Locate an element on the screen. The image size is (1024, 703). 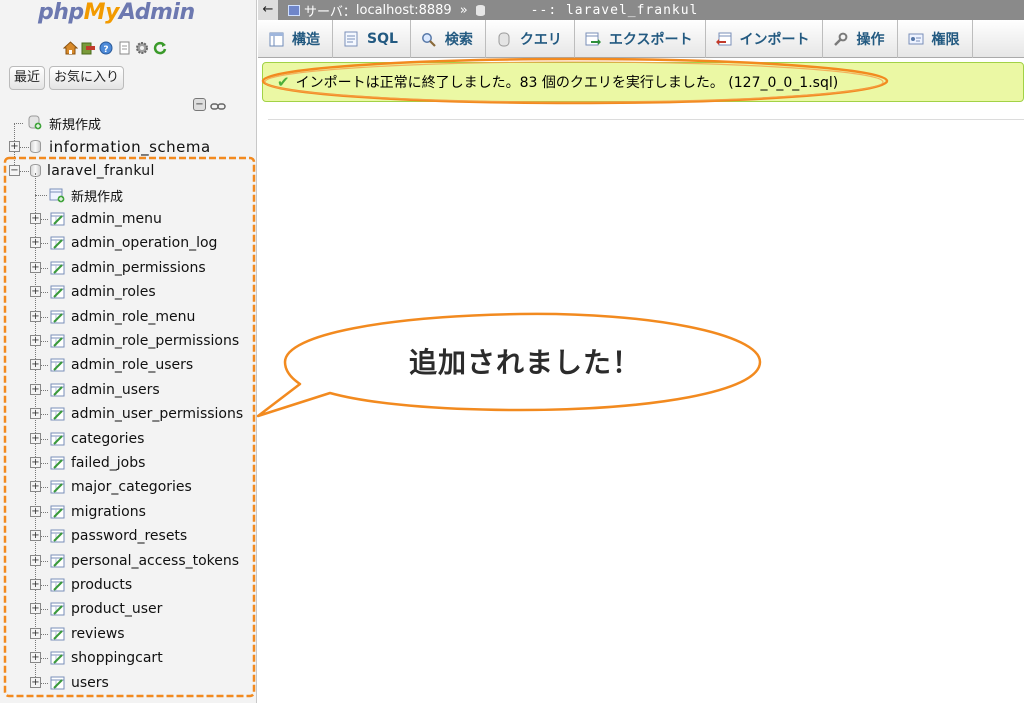
tree-table-item: + shoppingcart is located at coordinates (128, 658).